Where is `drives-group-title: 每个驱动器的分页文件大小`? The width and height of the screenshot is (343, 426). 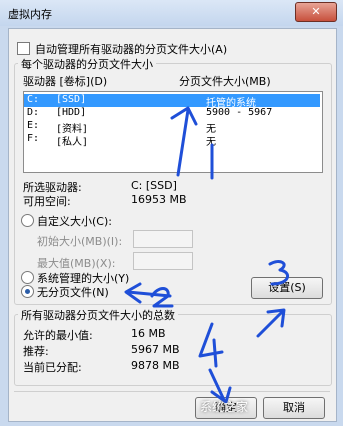 drives-group-title: 每个驱动器的分页文件大小 is located at coordinates (87, 64).